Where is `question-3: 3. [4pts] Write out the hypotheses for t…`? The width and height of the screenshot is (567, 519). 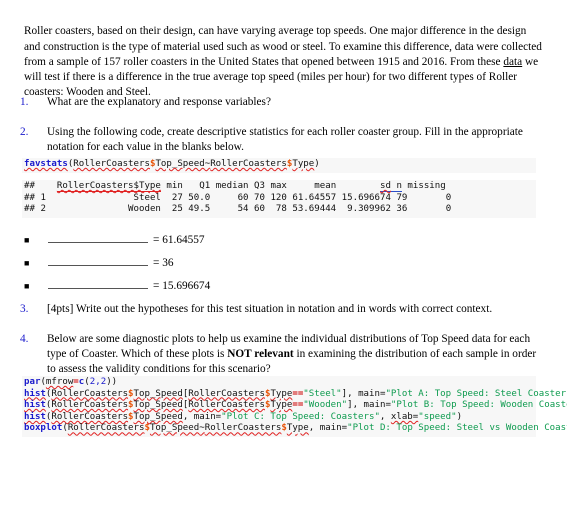
question-3: 3. [4pts] Write out the hypotheses for t… is located at coordinates (281, 309).